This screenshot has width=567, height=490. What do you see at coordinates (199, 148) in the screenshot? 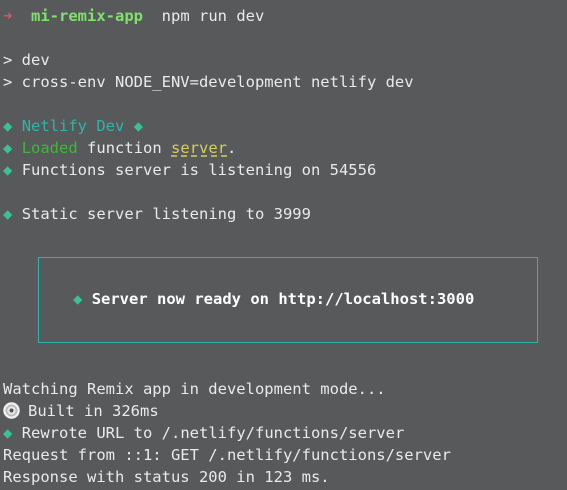
I see `function-name: server` at bounding box center [199, 148].